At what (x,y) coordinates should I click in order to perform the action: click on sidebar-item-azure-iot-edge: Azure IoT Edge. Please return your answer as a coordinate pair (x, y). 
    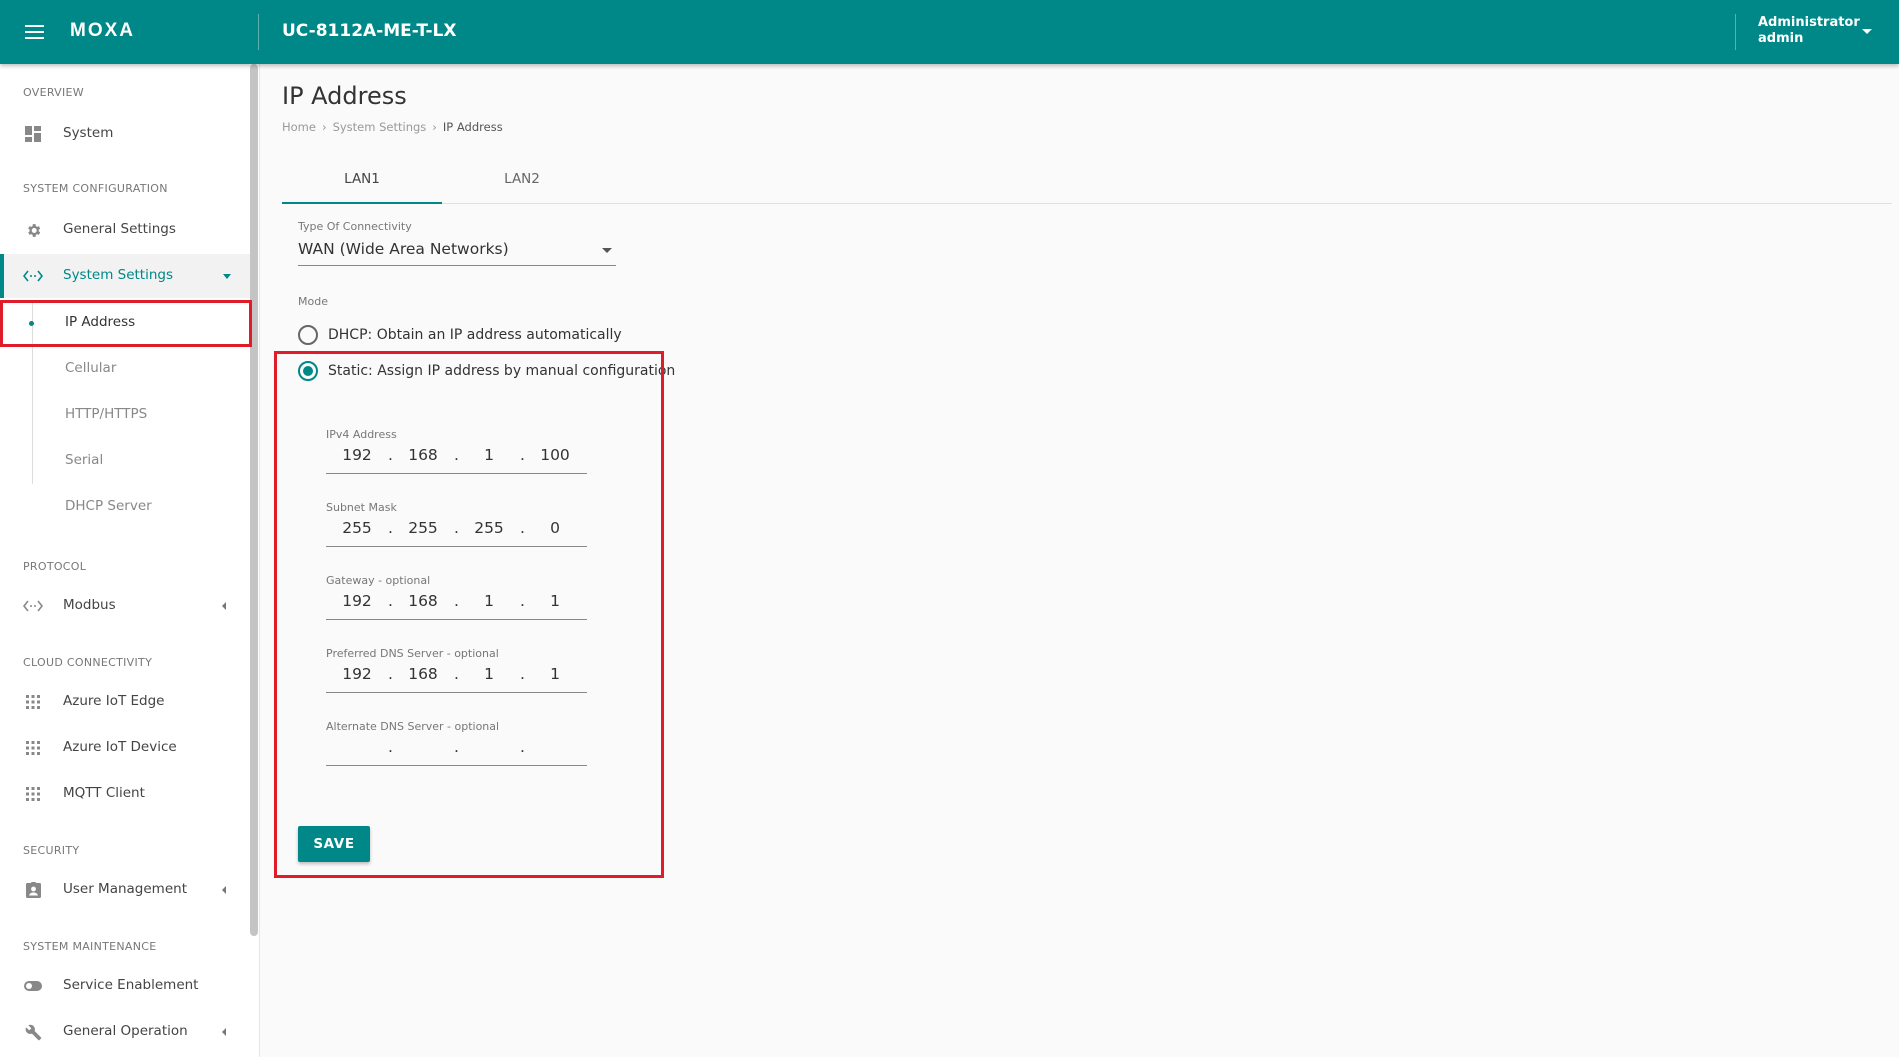
    Looking at the image, I should click on (125, 702).